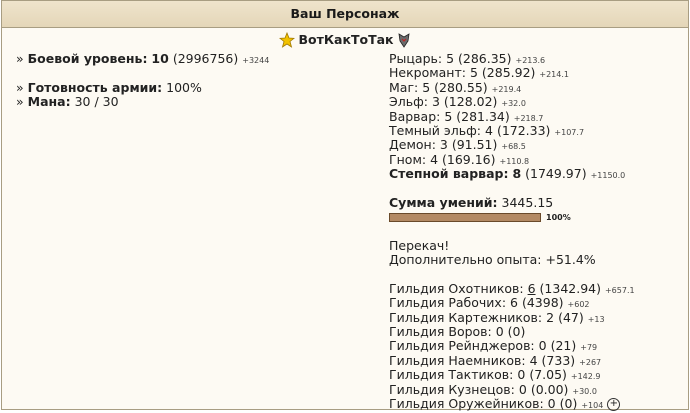 Image resolution: width=690 pixels, height=413 pixels. I want to click on guild-row: Гильдия Наемников: 4 (733) +267, so click(536, 360).